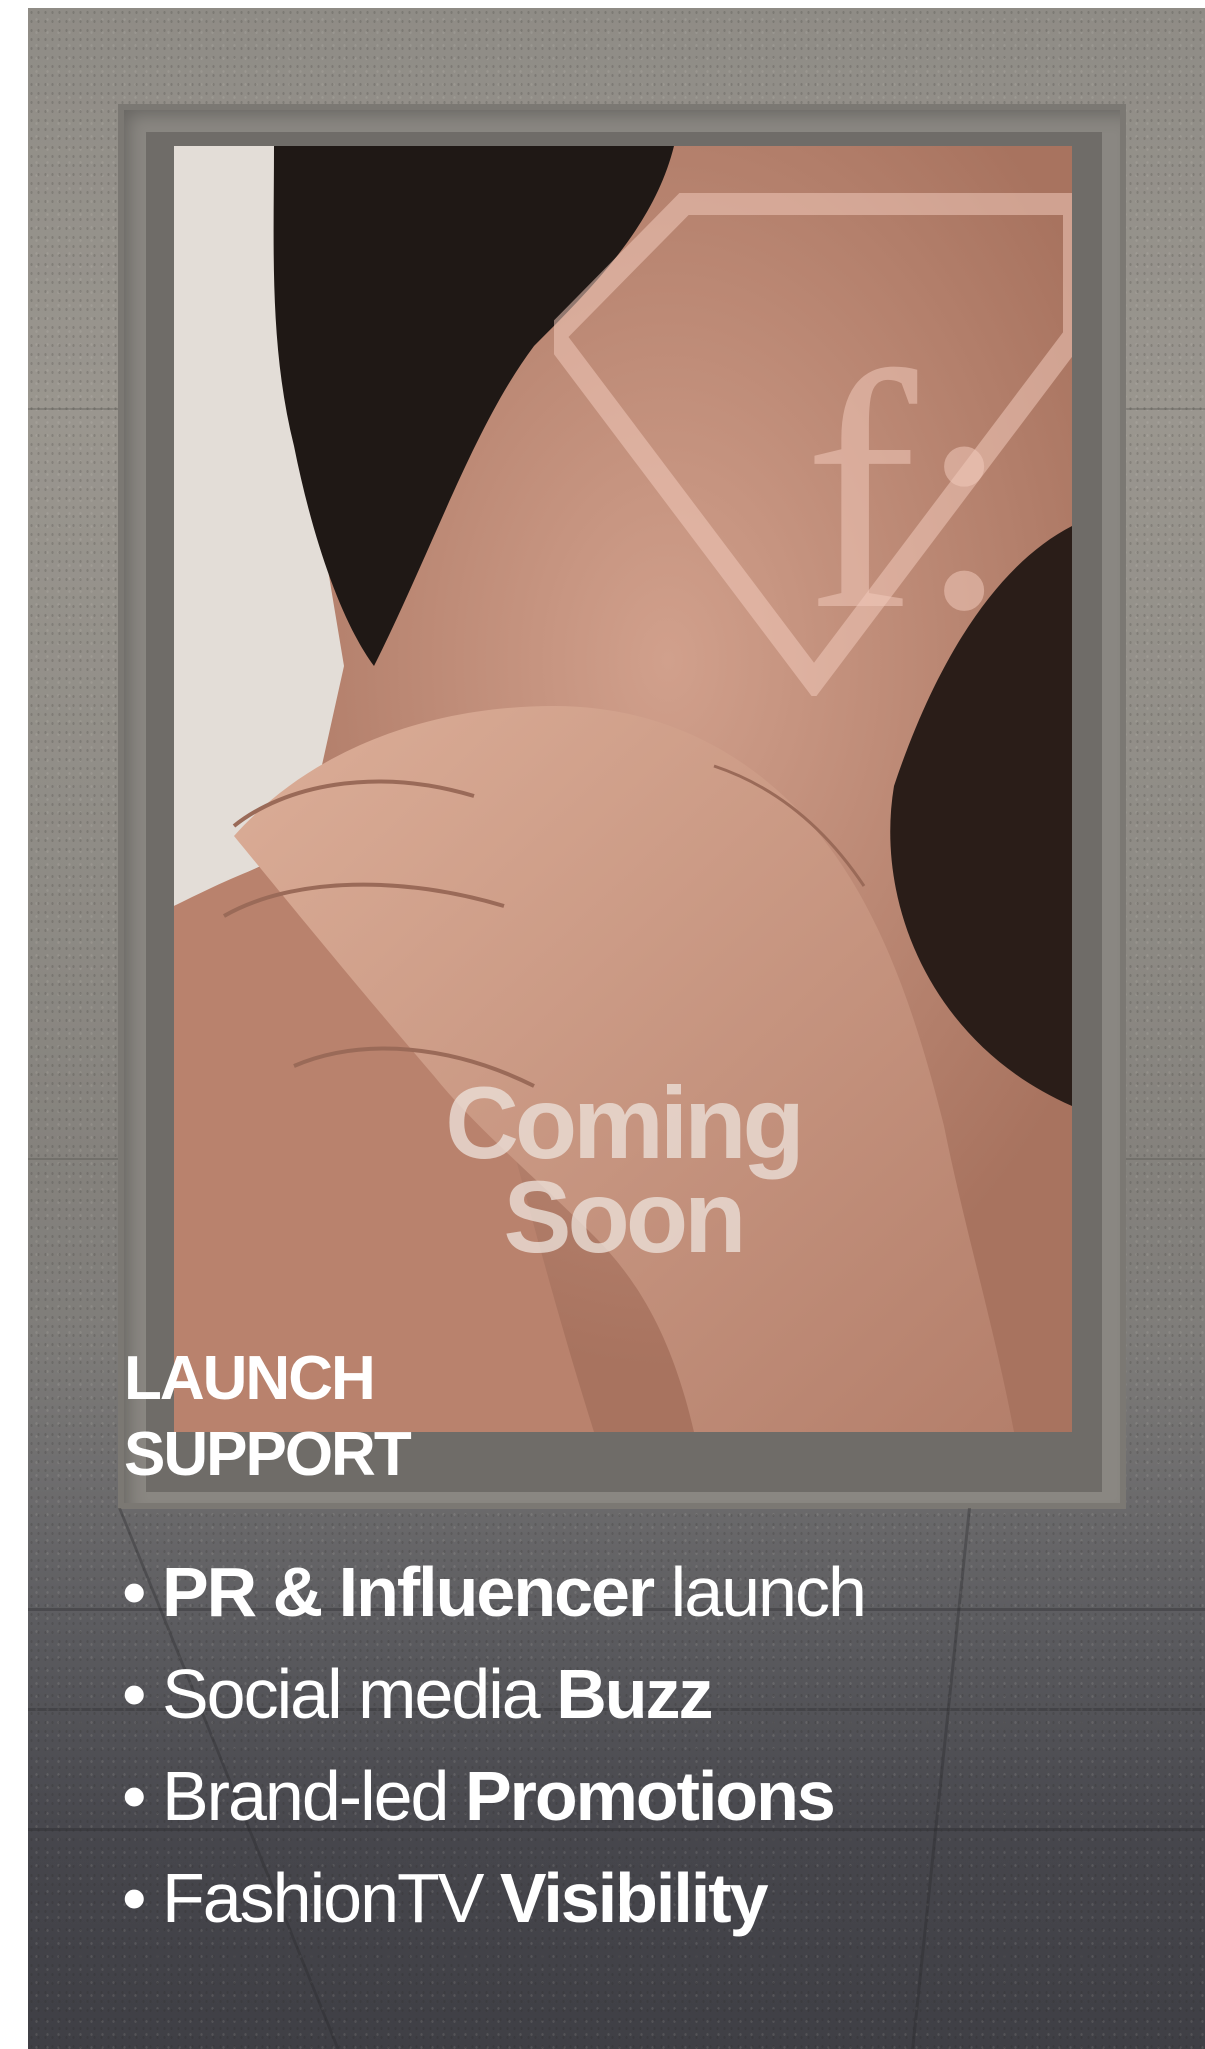 The width and height of the screenshot is (1205, 2049). I want to click on headline-line-1: Coming, so click(625, 1123).